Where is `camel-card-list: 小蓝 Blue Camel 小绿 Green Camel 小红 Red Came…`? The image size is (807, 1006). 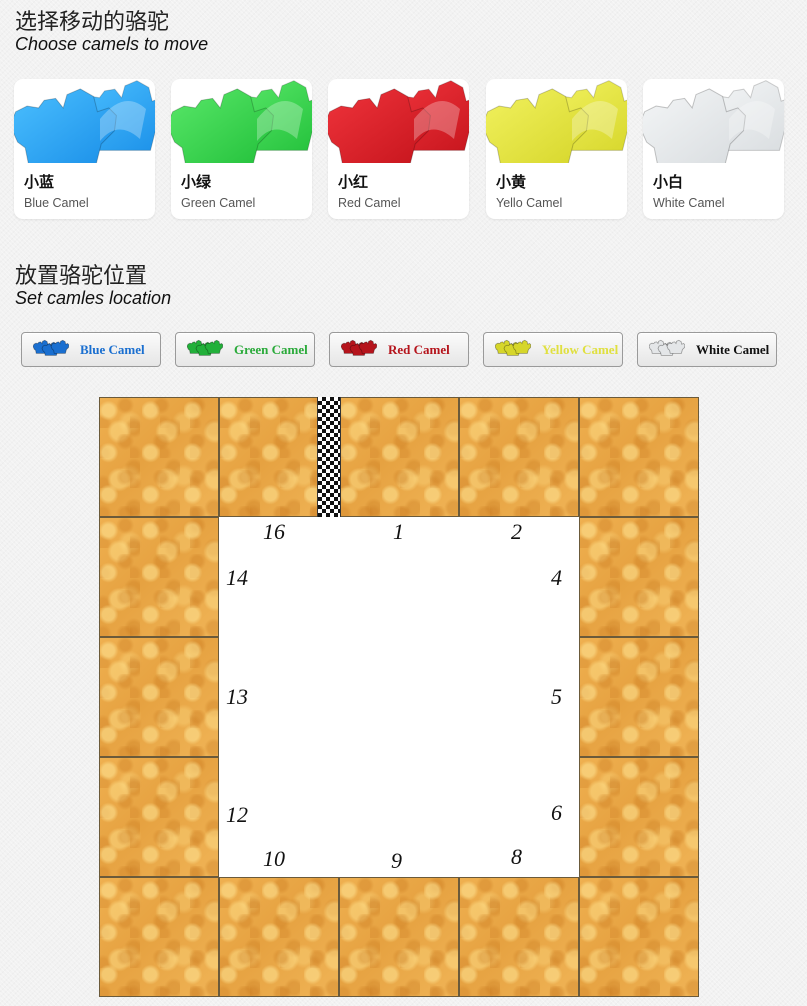
camel-card-list: 小蓝 Blue Camel 小绿 Green Camel 小红 Red Came… is located at coordinates (400, 149).